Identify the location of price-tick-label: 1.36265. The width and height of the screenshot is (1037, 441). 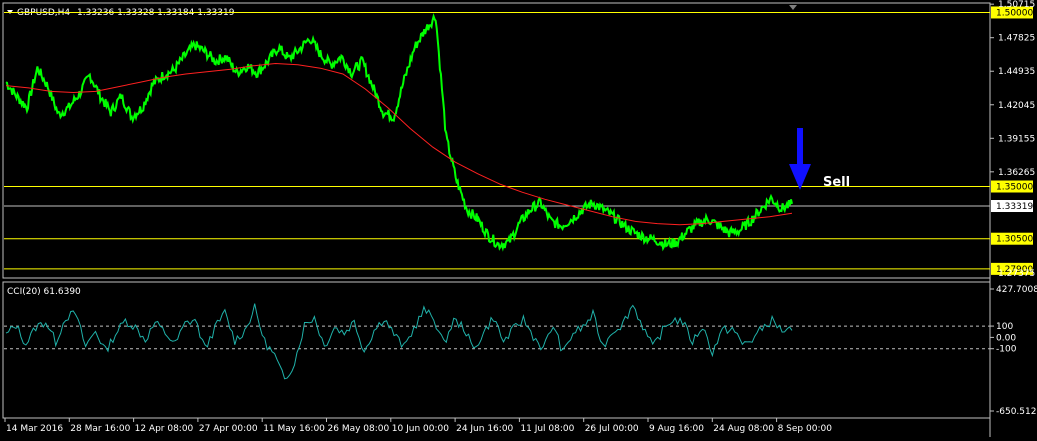
(1016, 173).